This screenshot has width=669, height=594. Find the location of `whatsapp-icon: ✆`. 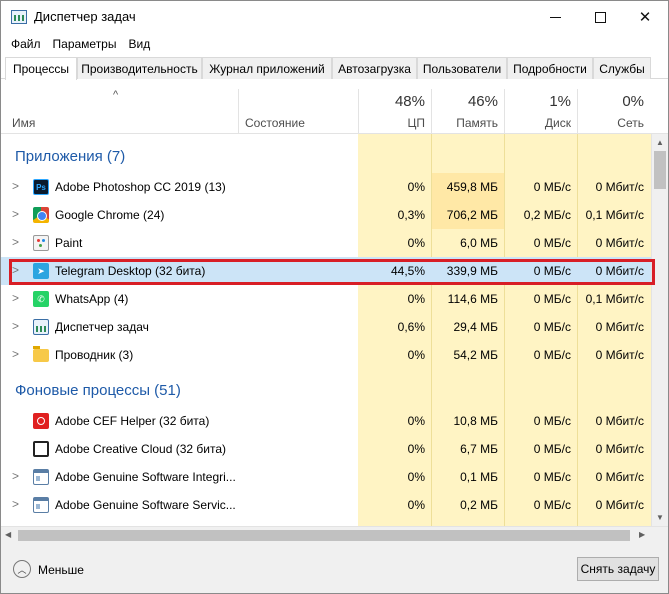

whatsapp-icon: ✆ is located at coordinates (41, 299).